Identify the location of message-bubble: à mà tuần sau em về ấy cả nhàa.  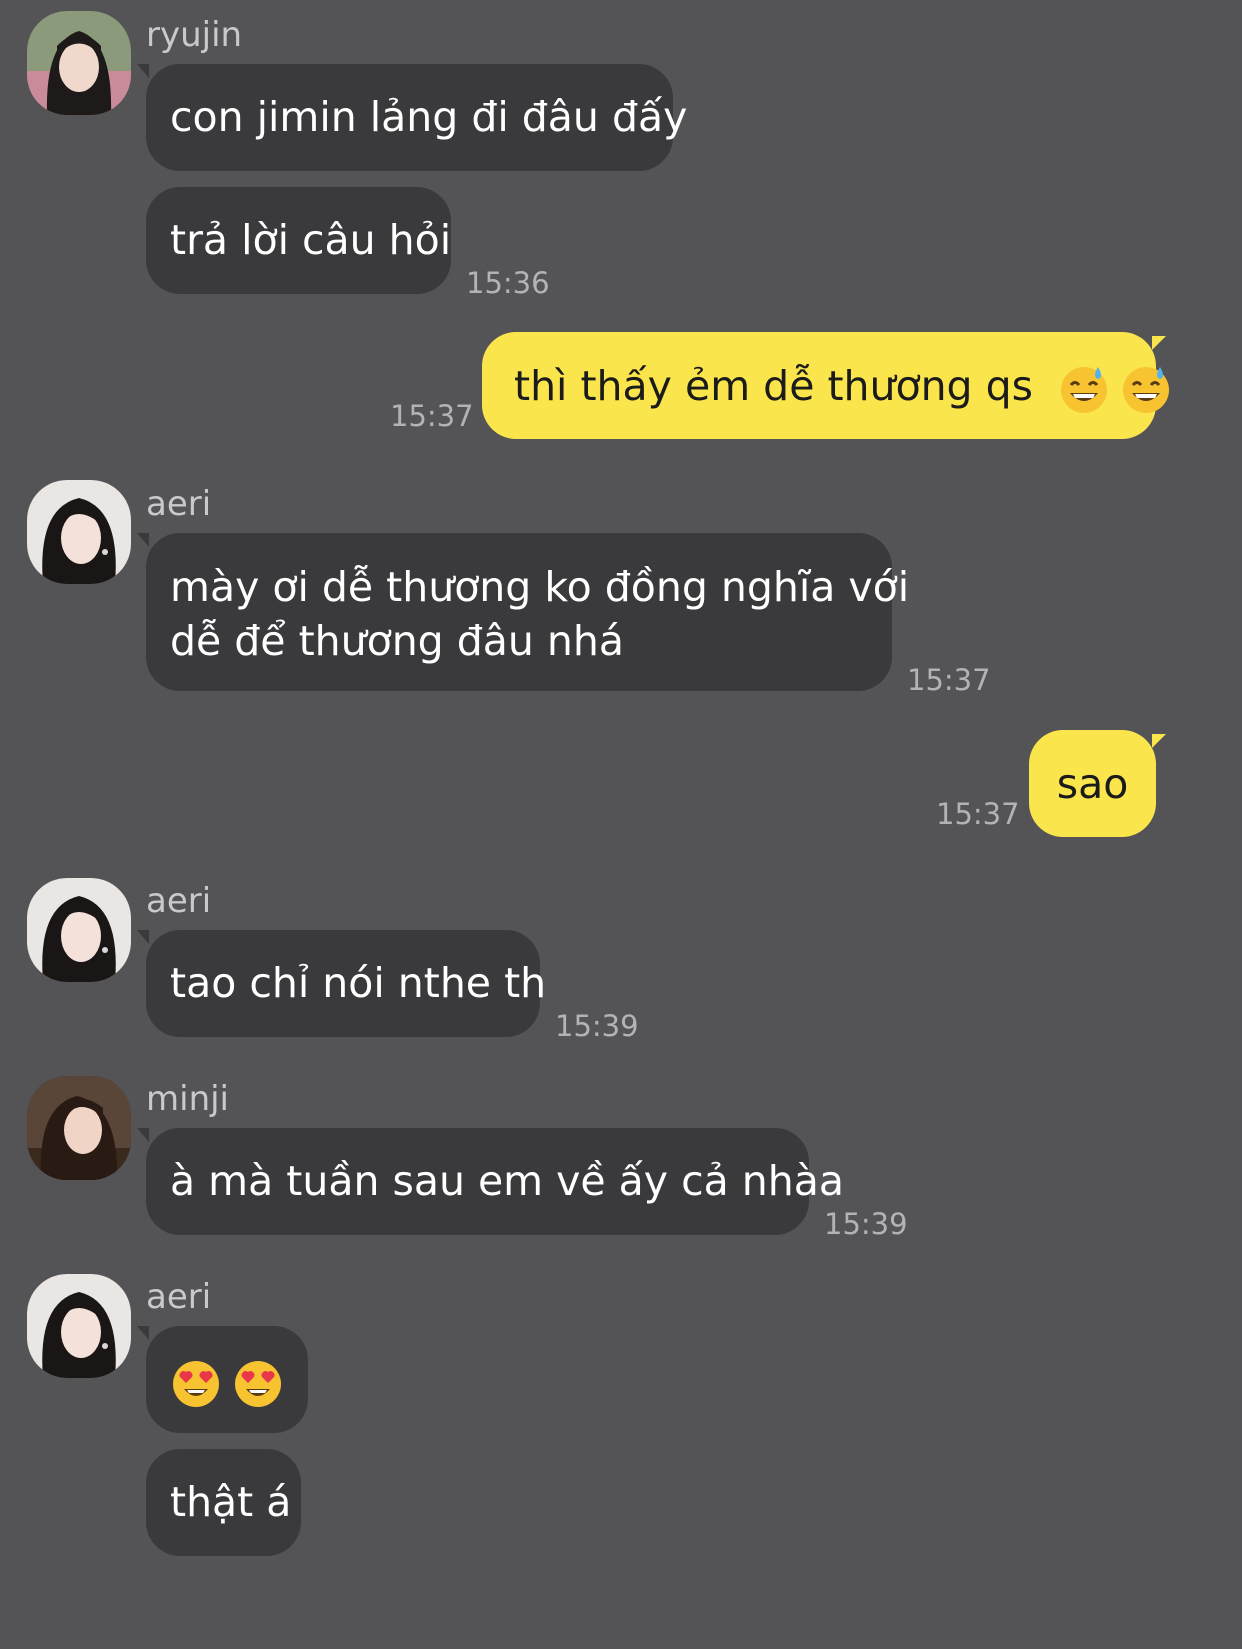
(495, 1181).